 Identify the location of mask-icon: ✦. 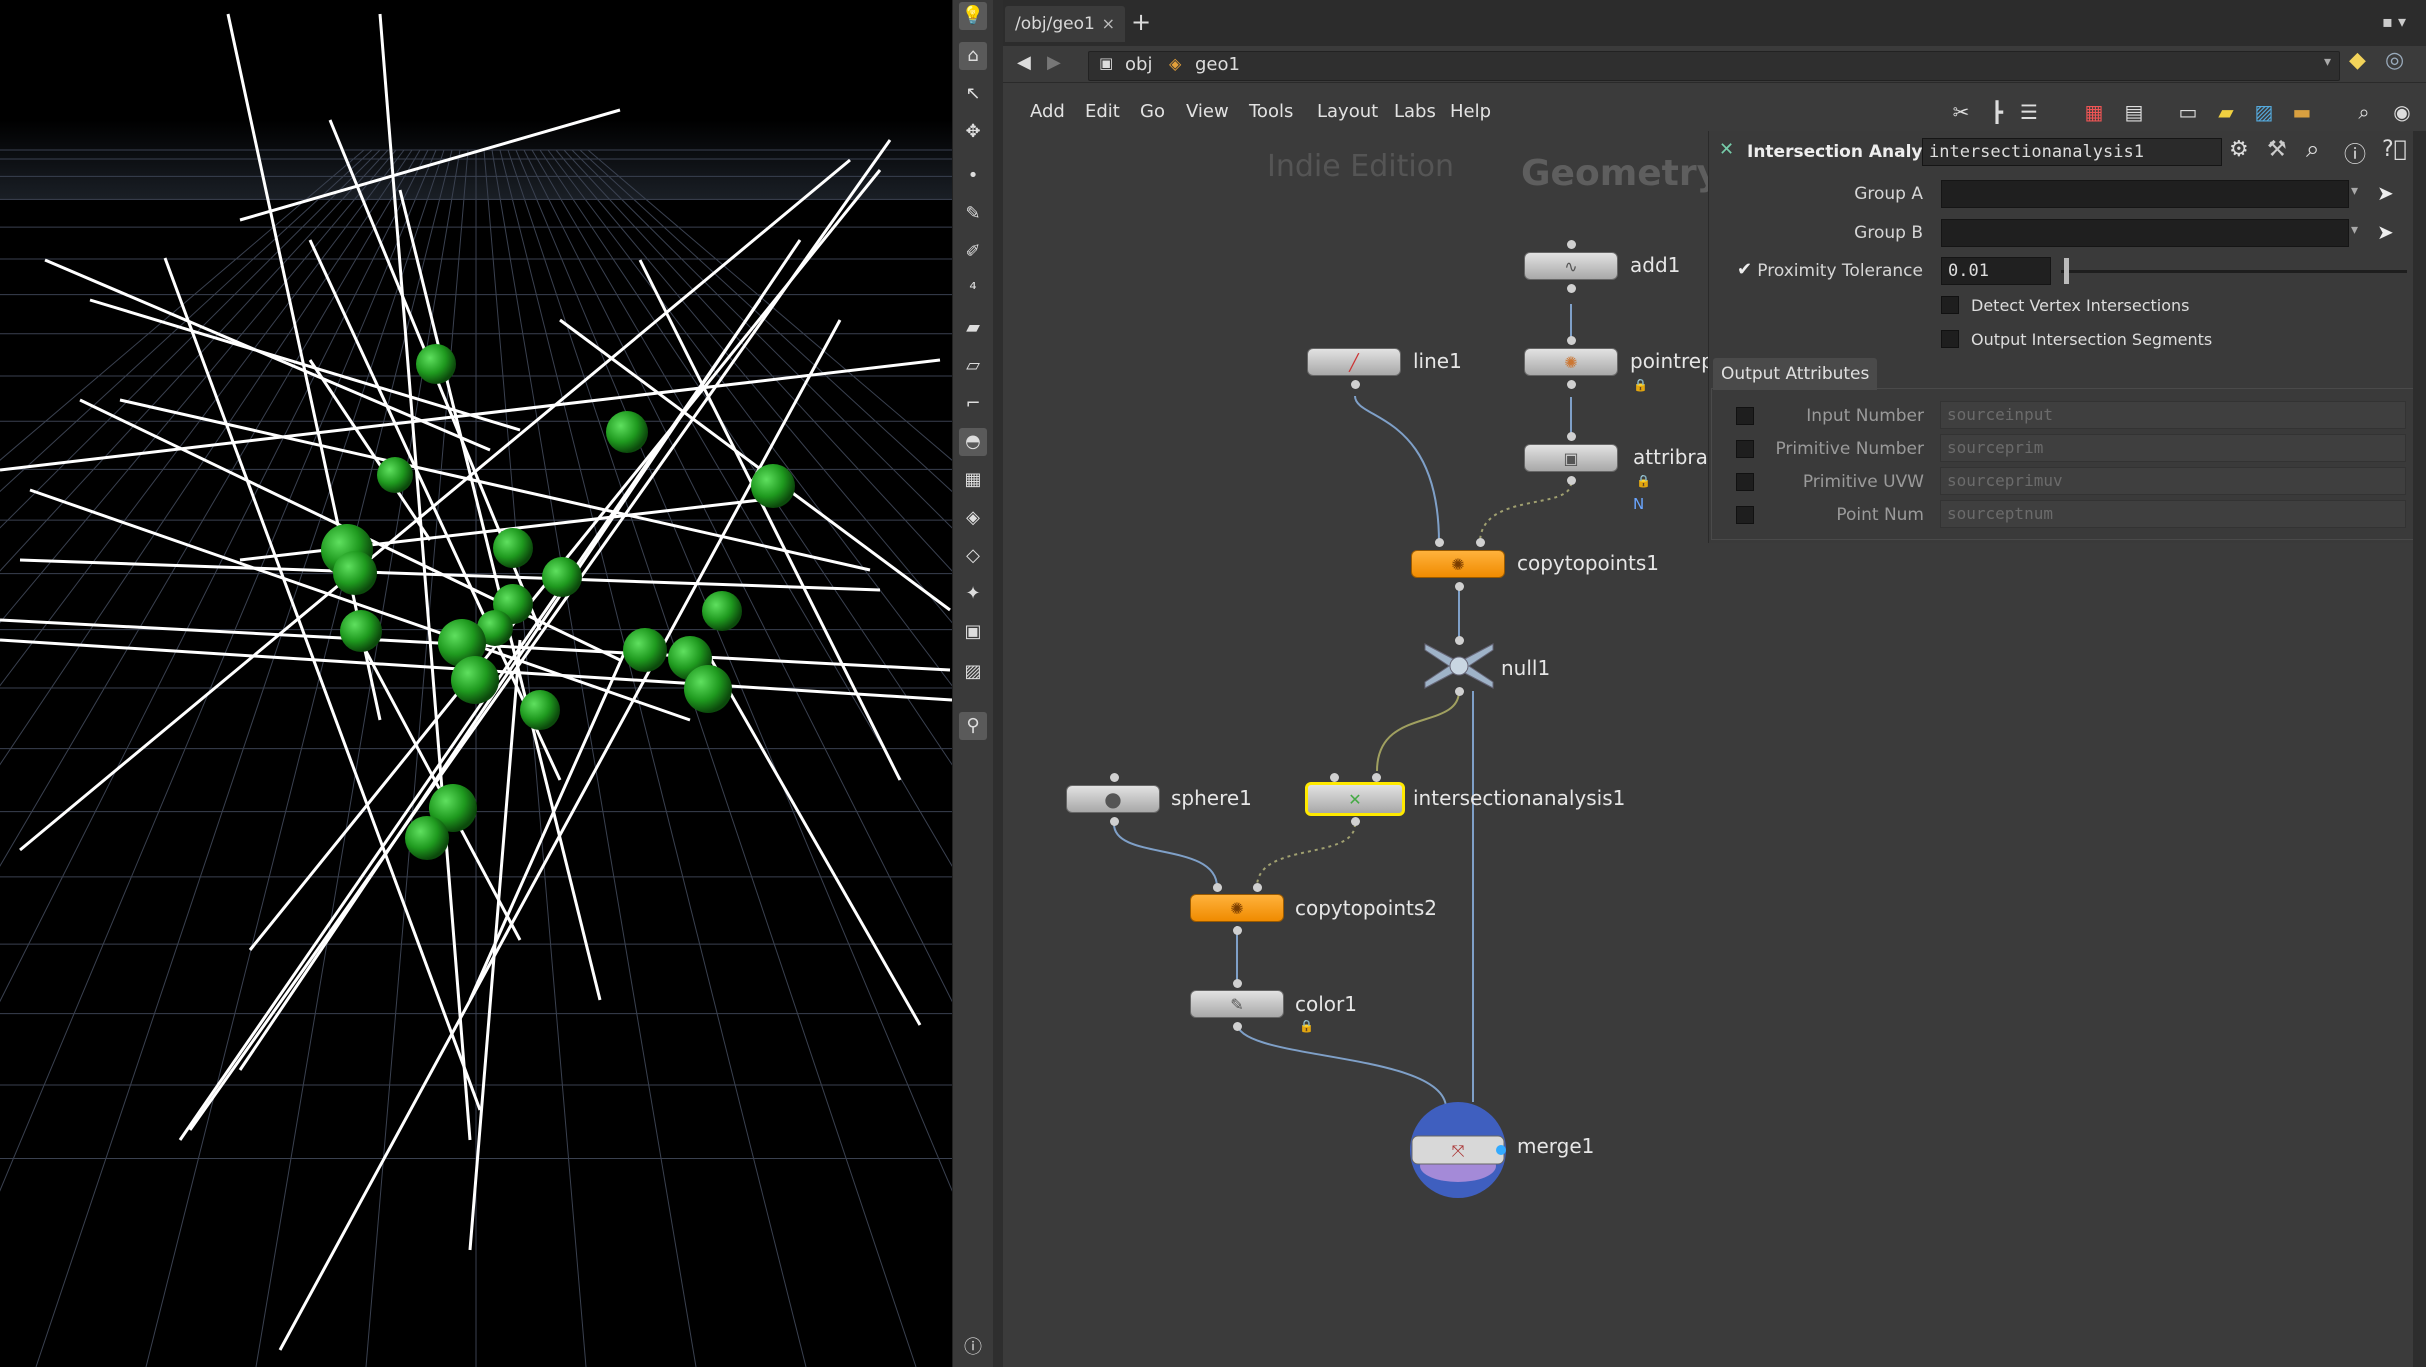
(973, 594).